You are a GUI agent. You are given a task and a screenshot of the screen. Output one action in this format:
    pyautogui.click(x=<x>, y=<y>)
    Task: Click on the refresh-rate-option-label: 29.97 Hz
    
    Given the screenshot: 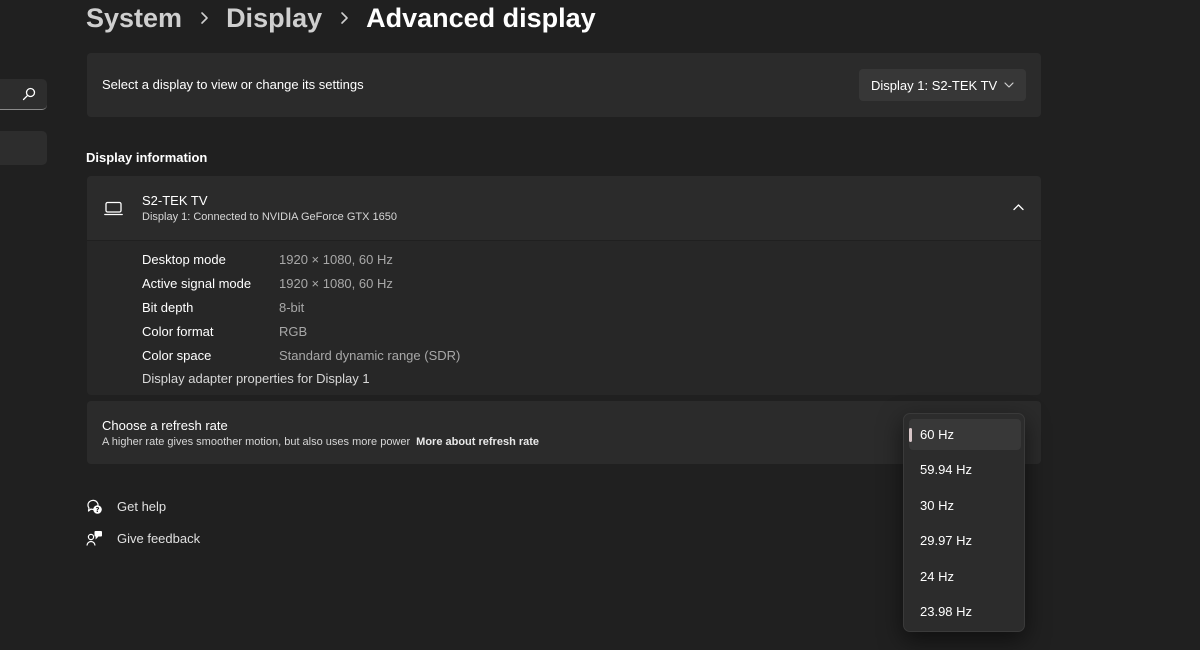 What is the action you would take?
    pyautogui.click(x=946, y=540)
    